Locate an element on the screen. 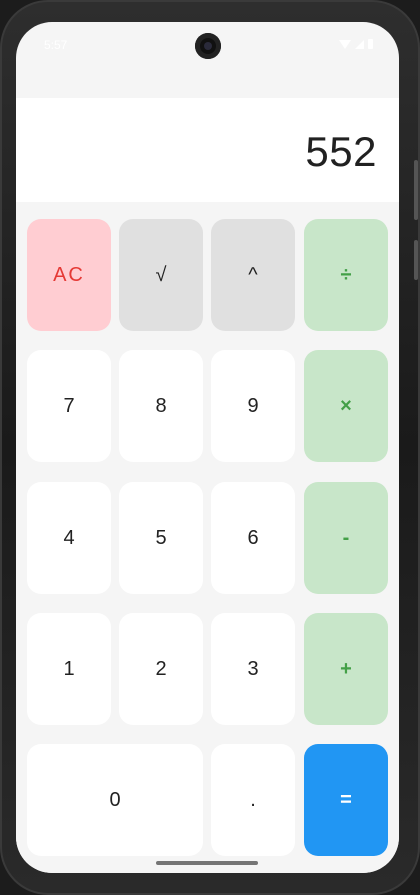 Image resolution: width=420 pixels, height=895 pixels. multiply-button: × is located at coordinates (346, 406).